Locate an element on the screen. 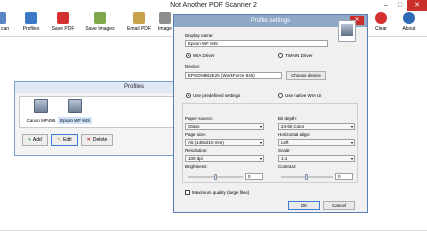 This screenshot has height=240, width=427. delete-label: Delete is located at coordinates (100, 140).